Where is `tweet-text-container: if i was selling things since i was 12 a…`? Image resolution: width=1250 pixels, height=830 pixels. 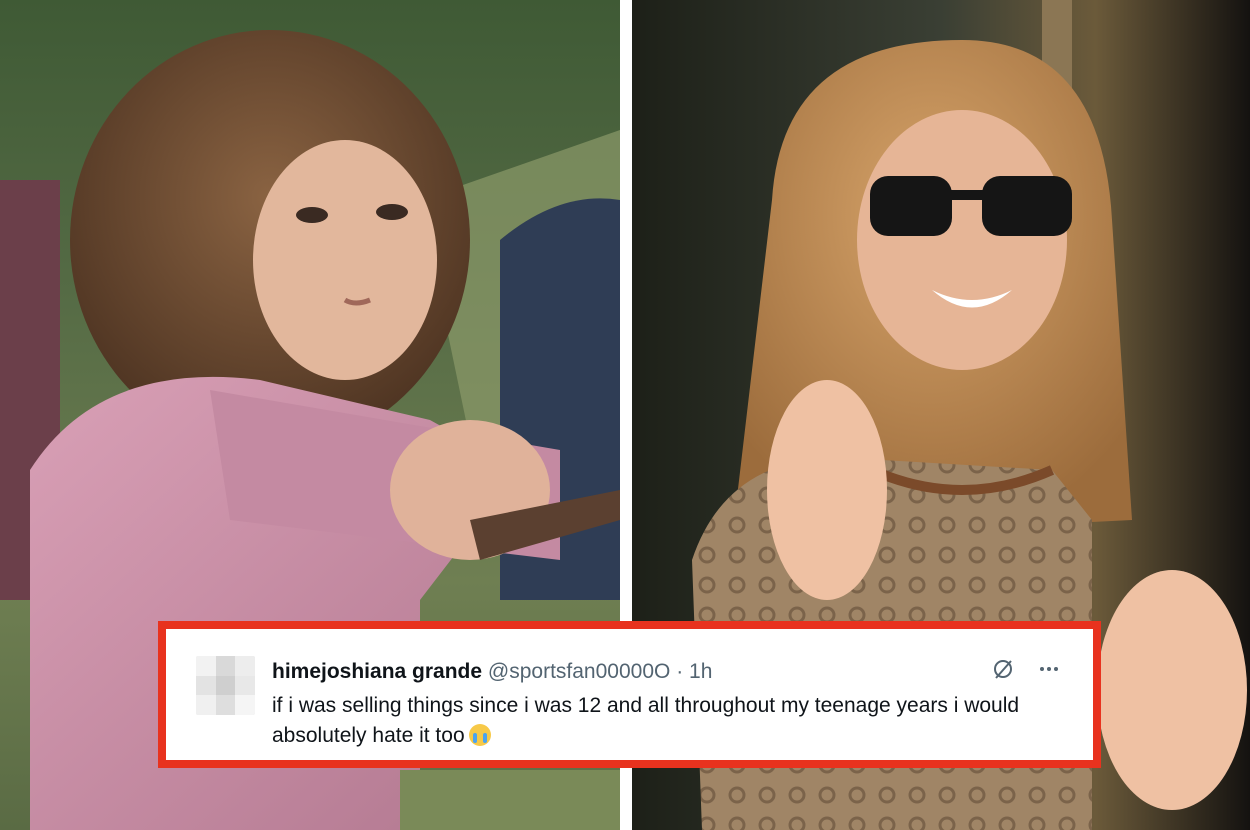
tweet-text-container: if i was selling things since i was 12 a… is located at coordinates (662, 721).